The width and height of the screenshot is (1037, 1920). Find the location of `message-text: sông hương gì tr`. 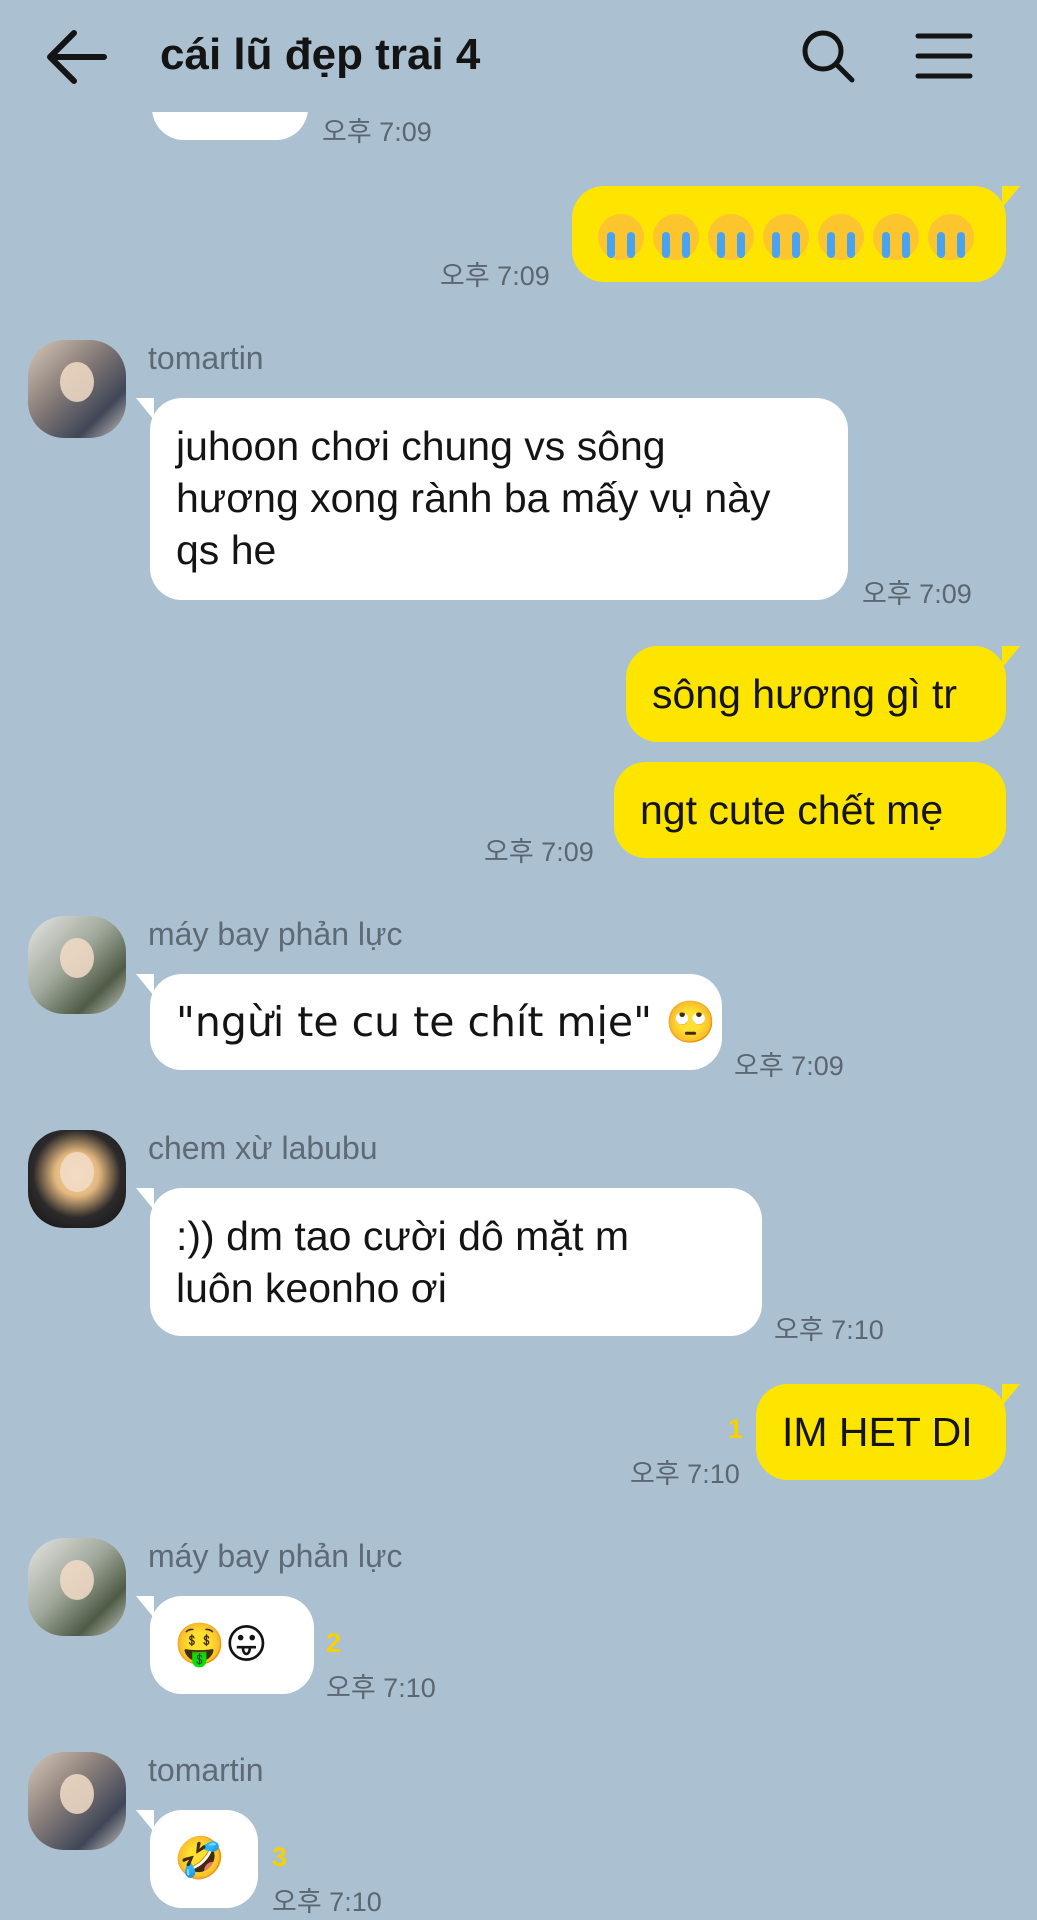

message-text: sông hương gì tr is located at coordinates (805, 694).